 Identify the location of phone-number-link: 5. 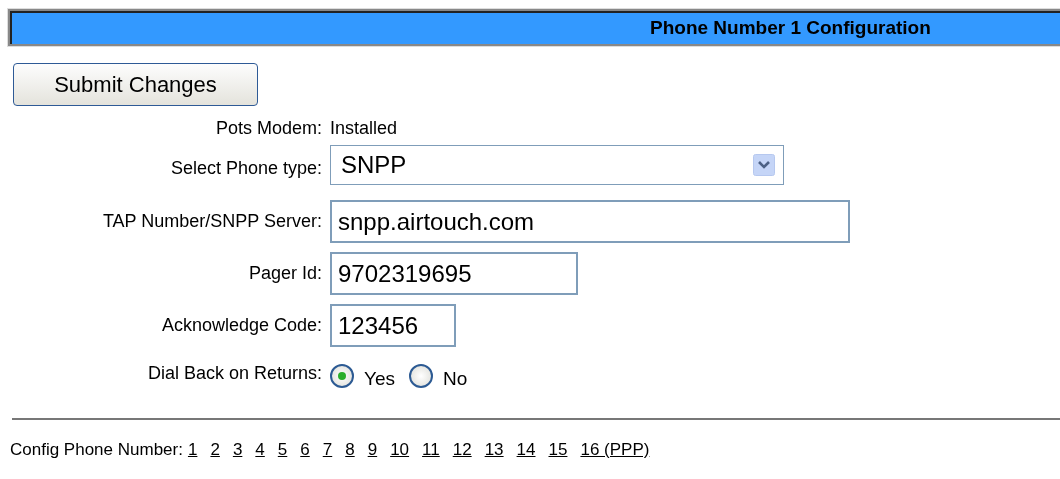
(282, 450).